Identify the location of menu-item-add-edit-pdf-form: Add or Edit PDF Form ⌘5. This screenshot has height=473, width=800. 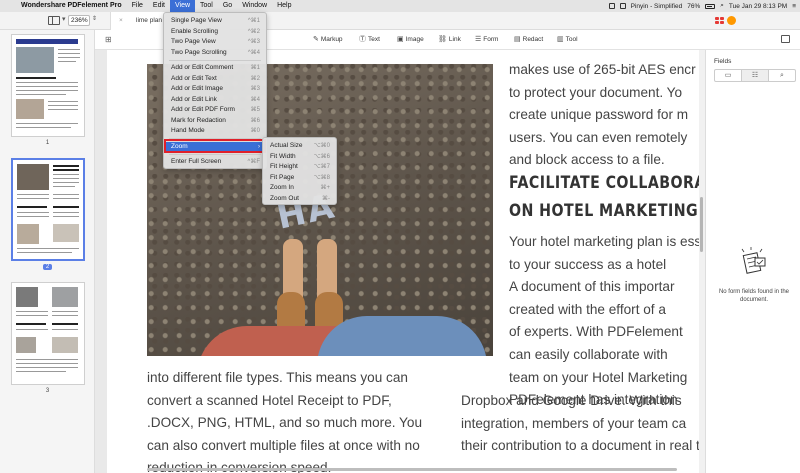
(215, 110).